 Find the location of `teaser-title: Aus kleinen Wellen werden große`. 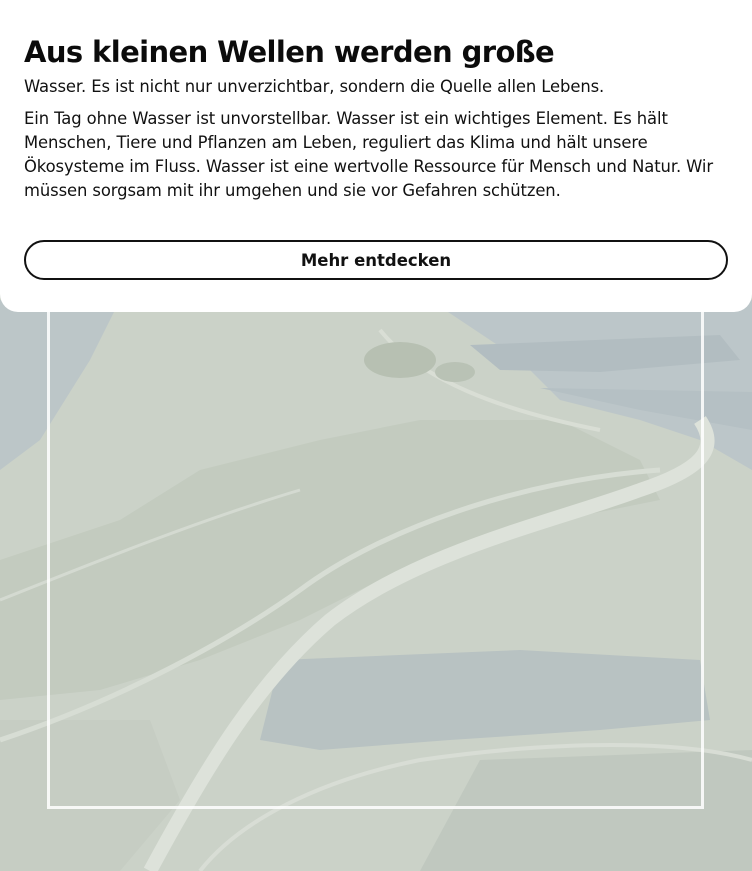

teaser-title: Aus kleinen Wellen werden große is located at coordinates (289, 52).